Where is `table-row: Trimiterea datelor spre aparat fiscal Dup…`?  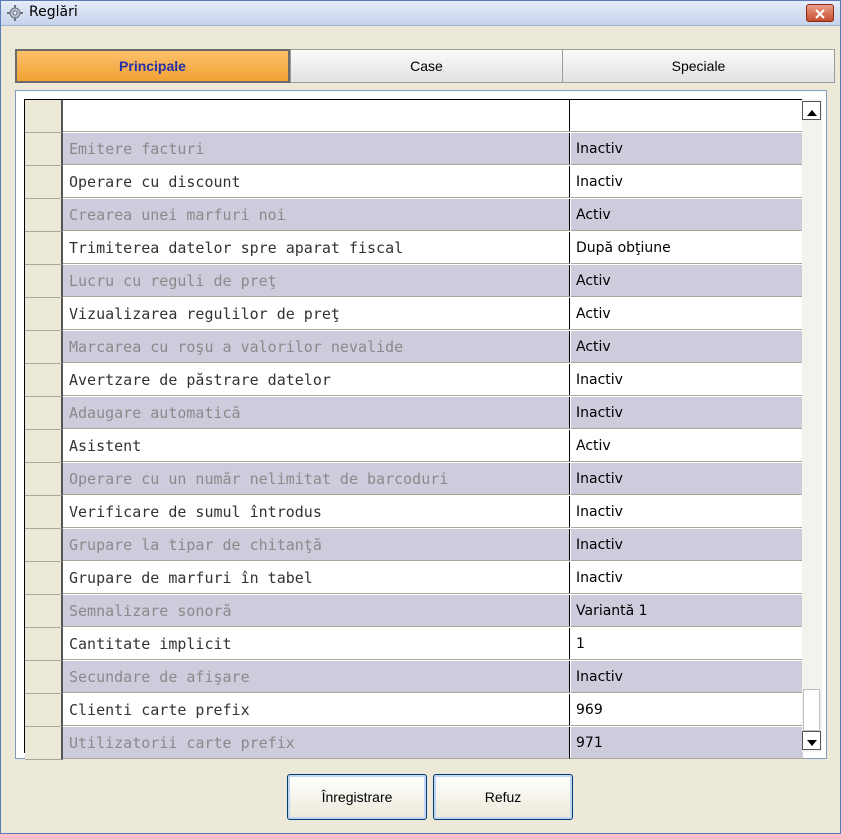 table-row: Trimiterea datelor spre aparat fiscal Dup… is located at coordinates (414, 248).